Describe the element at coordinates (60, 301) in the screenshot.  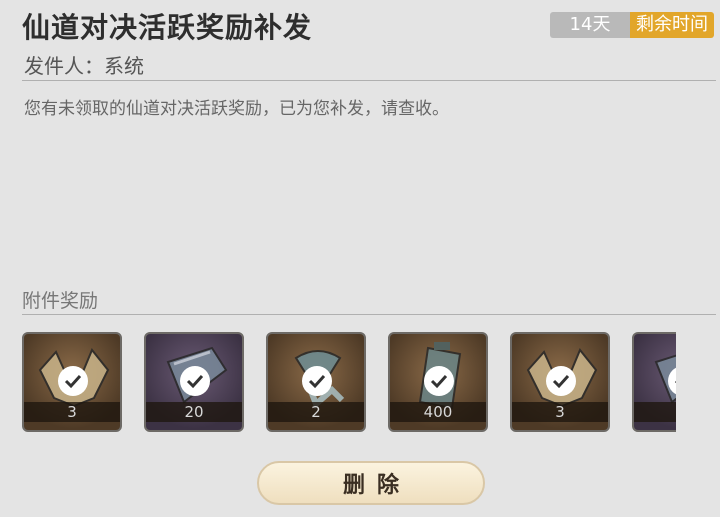
I see `attachments-label: 附件奖励` at that location.